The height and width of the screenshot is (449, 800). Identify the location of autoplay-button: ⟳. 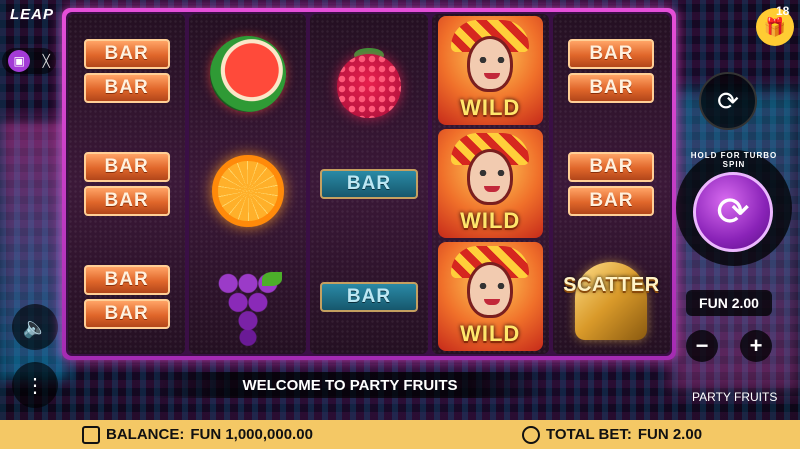
(728, 101).